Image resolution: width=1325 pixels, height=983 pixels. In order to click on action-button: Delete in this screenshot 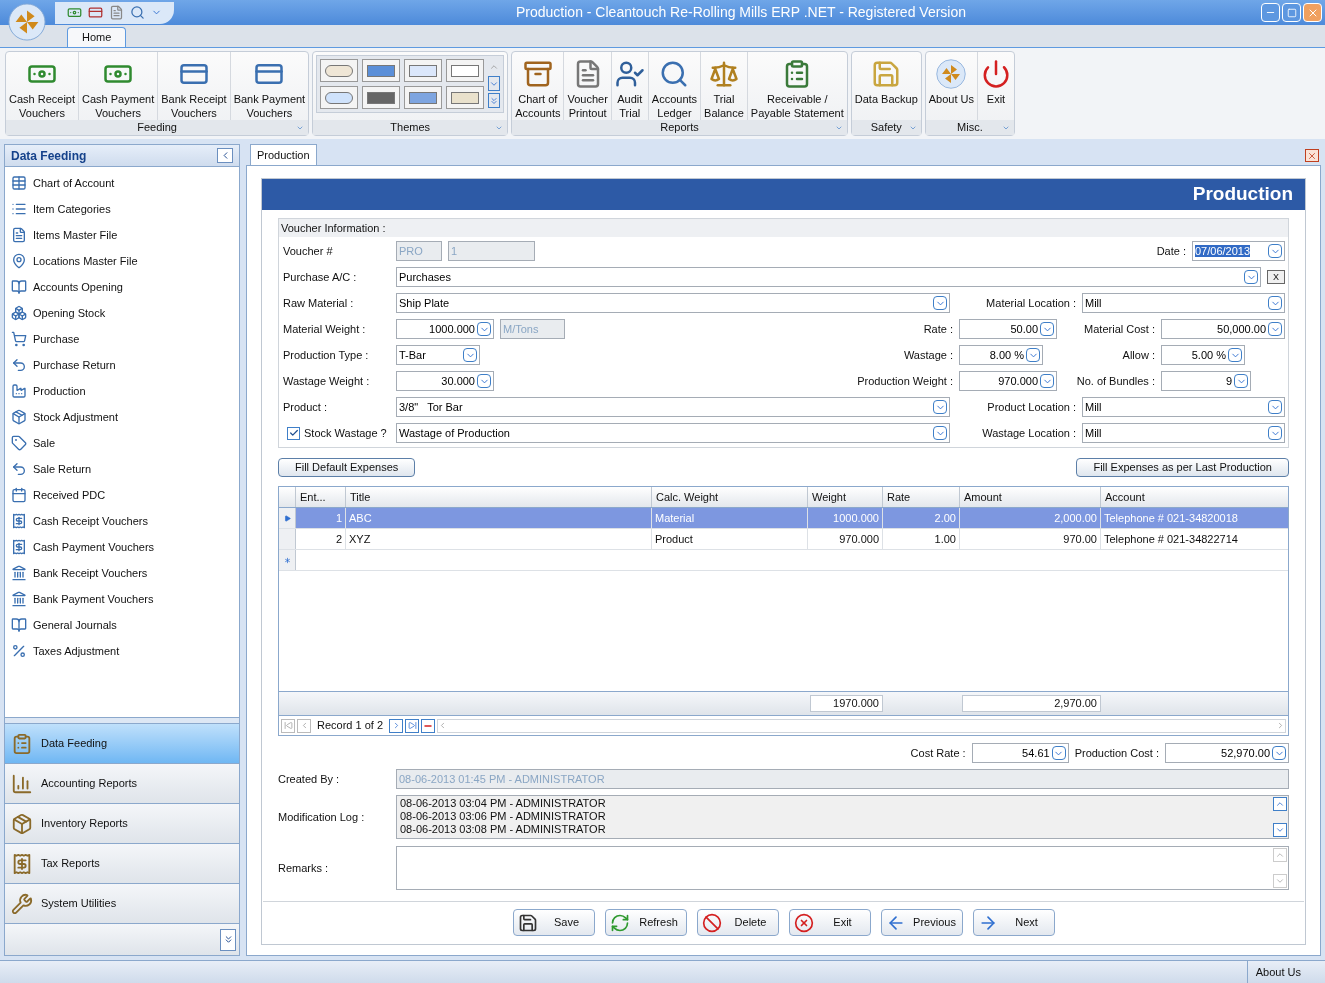, I will do `click(737, 922)`.